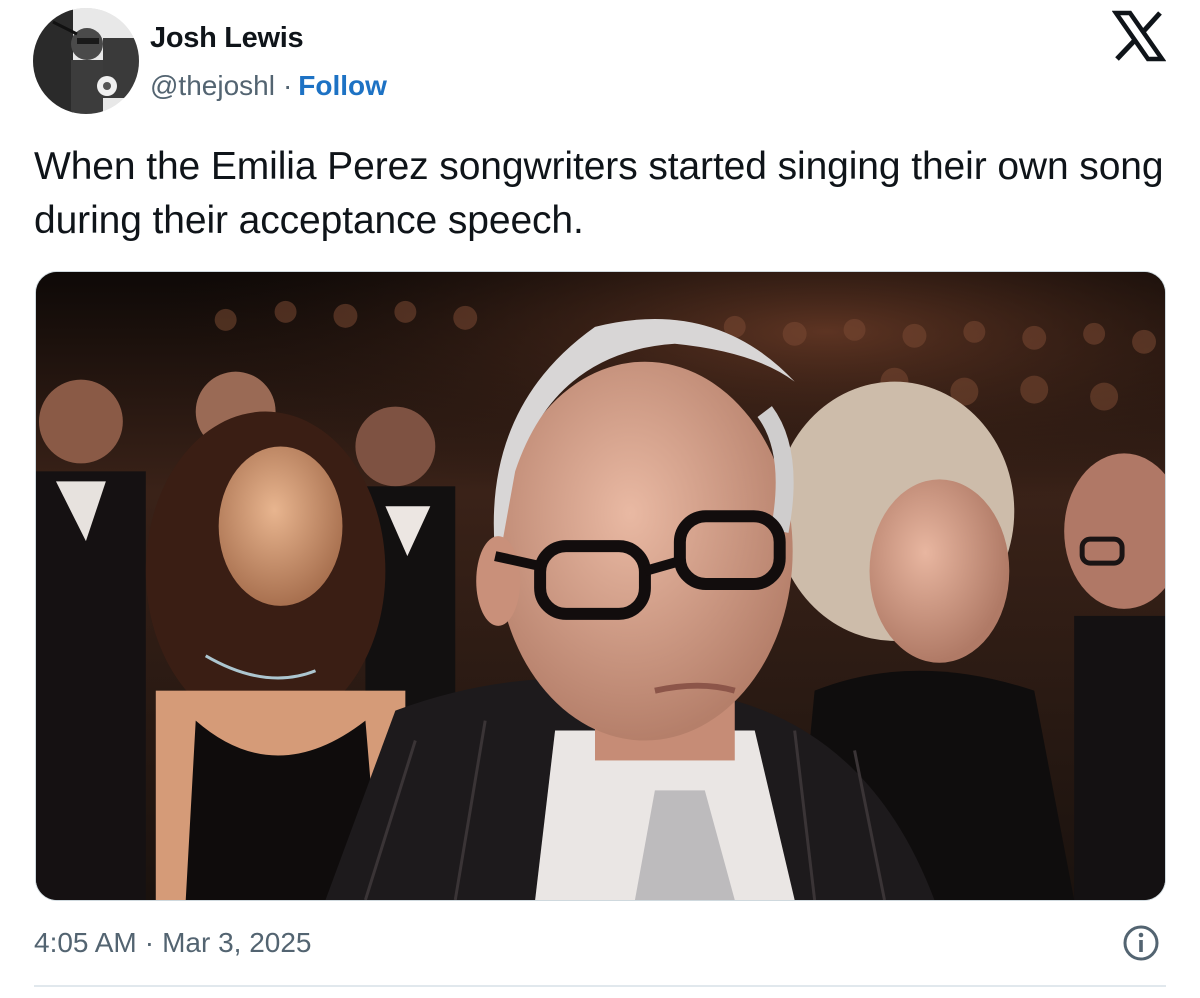 This screenshot has width=1200, height=998. What do you see at coordinates (600, 986) in the screenshot?
I see `divider` at bounding box center [600, 986].